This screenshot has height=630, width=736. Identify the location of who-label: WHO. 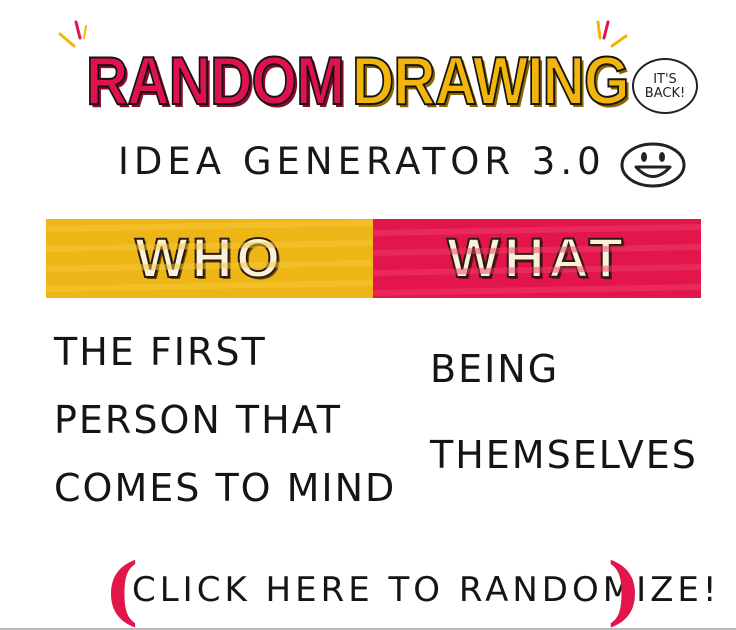
(209, 257).